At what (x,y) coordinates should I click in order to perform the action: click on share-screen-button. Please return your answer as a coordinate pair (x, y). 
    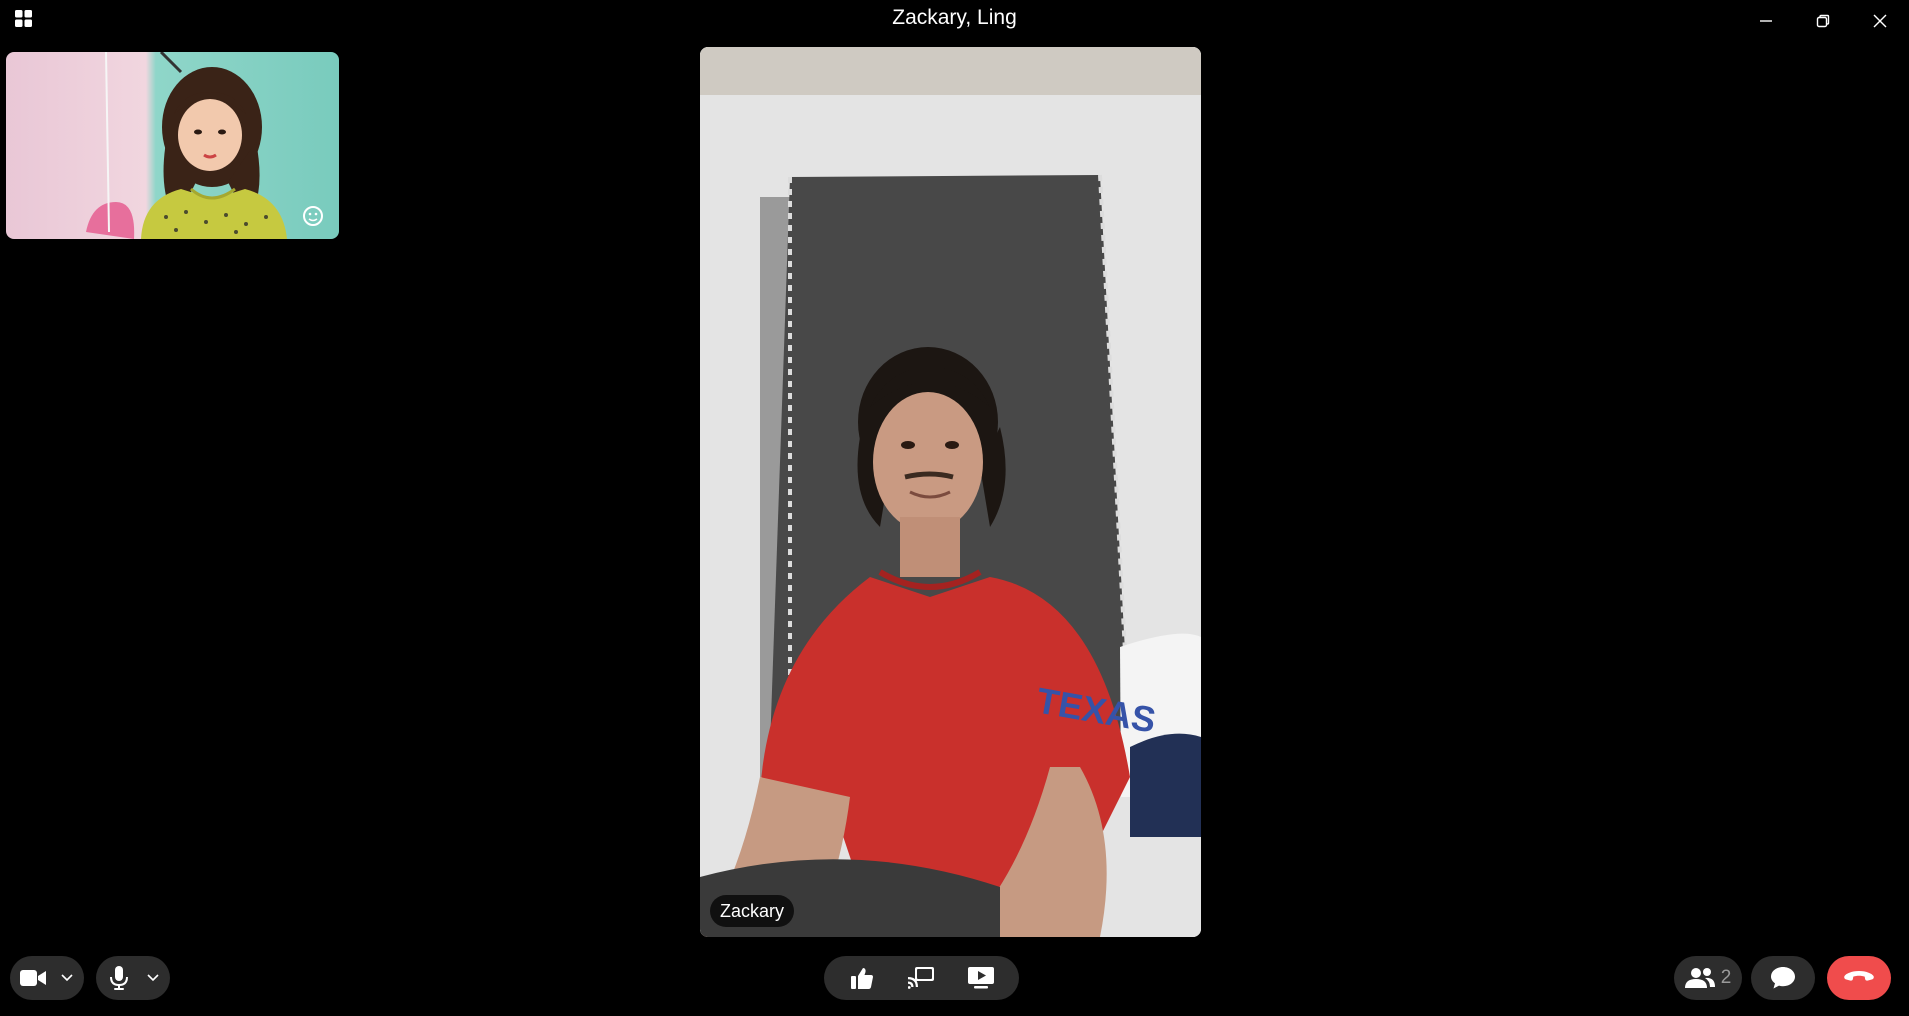
    Looking at the image, I should click on (981, 978).